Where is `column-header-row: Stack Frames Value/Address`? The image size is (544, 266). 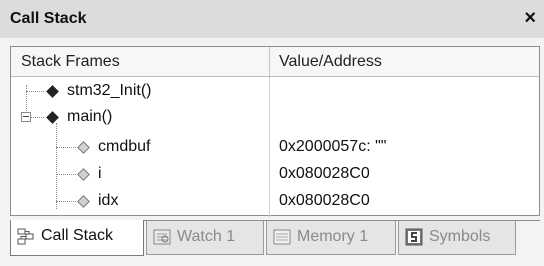 column-header-row: Stack Frames Value/Address is located at coordinates (275, 62).